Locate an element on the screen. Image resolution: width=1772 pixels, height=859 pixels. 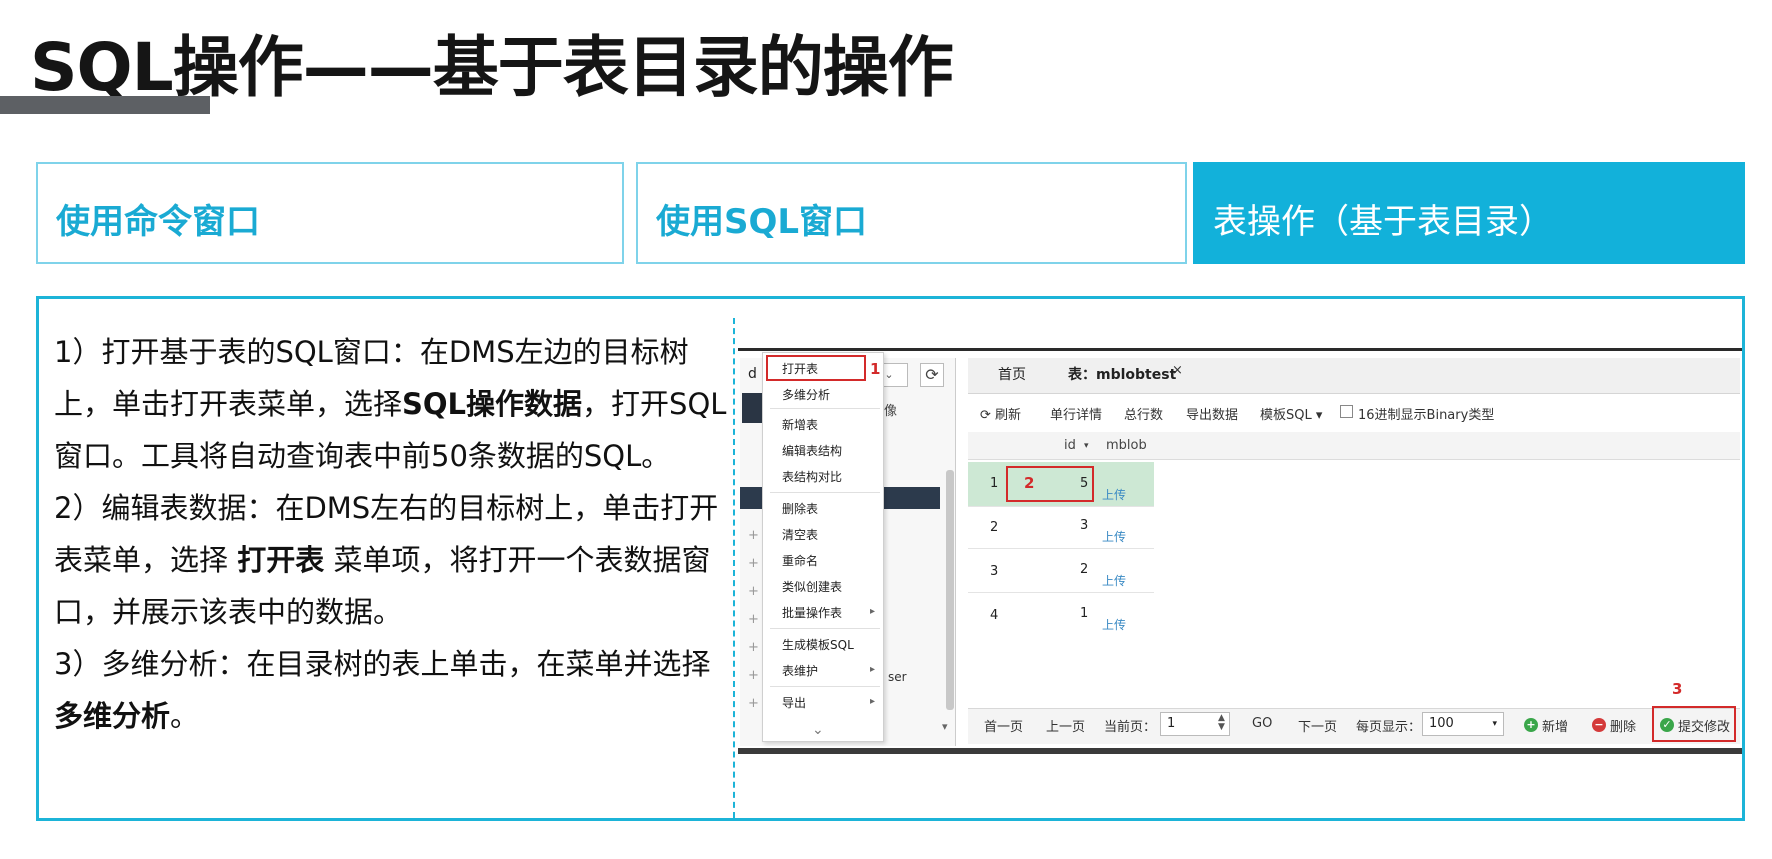
row-number: 1 is located at coordinates (994, 483).